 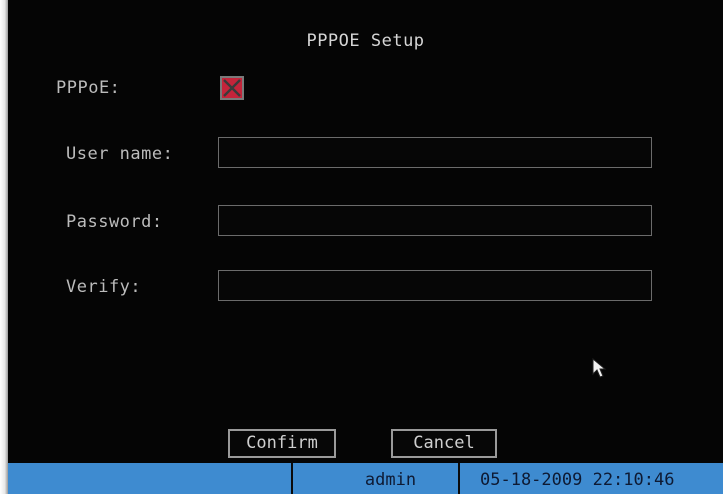 What do you see at coordinates (149, 478) in the screenshot?
I see `status-blank-segment` at bounding box center [149, 478].